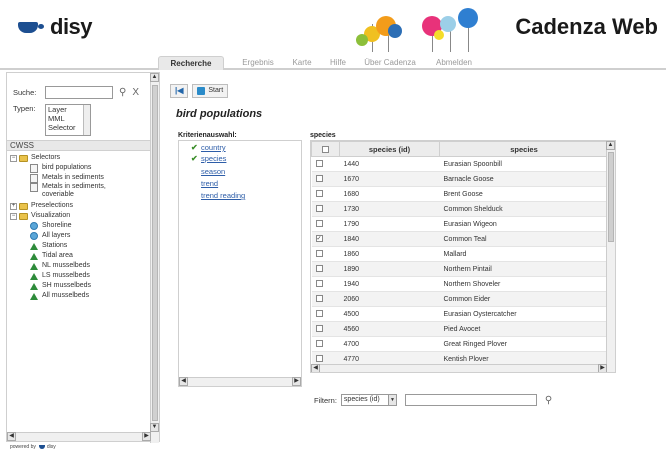 This screenshot has height=453, width=666. What do you see at coordinates (610, 256) in the screenshot?
I see `table-vertical-scrollbar: ▲` at bounding box center [610, 256].